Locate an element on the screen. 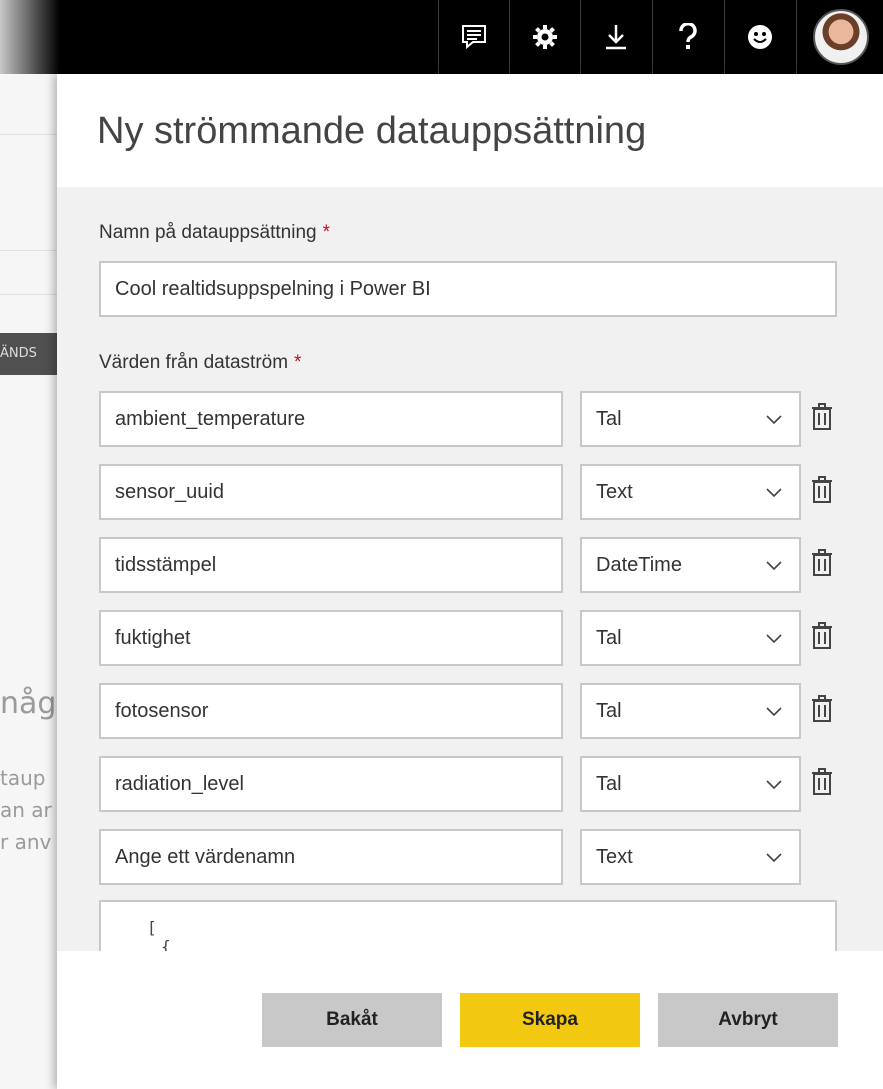 This screenshot has width=883, height=1089. settings-button is located at coordinates (544, 37).